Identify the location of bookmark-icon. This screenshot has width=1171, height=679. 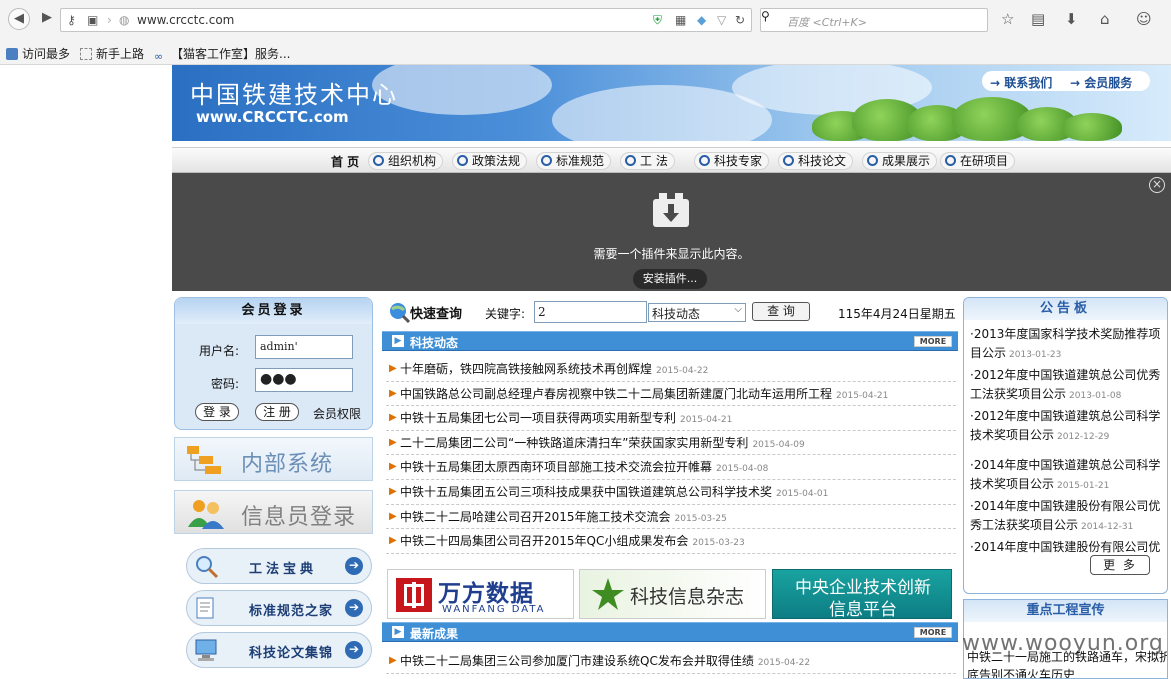
(12, 54).